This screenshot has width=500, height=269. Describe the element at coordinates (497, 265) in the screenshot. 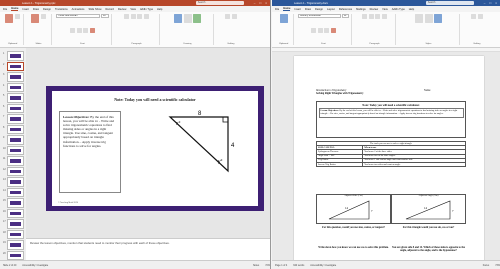

I see `zoom-level: 73%` at that location.